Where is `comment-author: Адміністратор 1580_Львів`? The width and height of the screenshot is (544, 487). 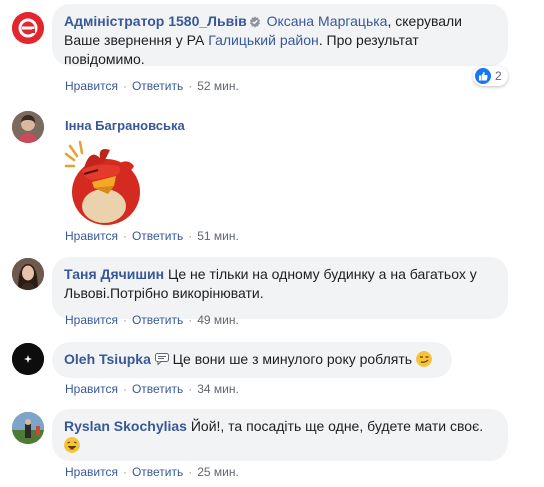
comment-author: Адміністратор 1580_Львів is located at coordinates (155, 21).